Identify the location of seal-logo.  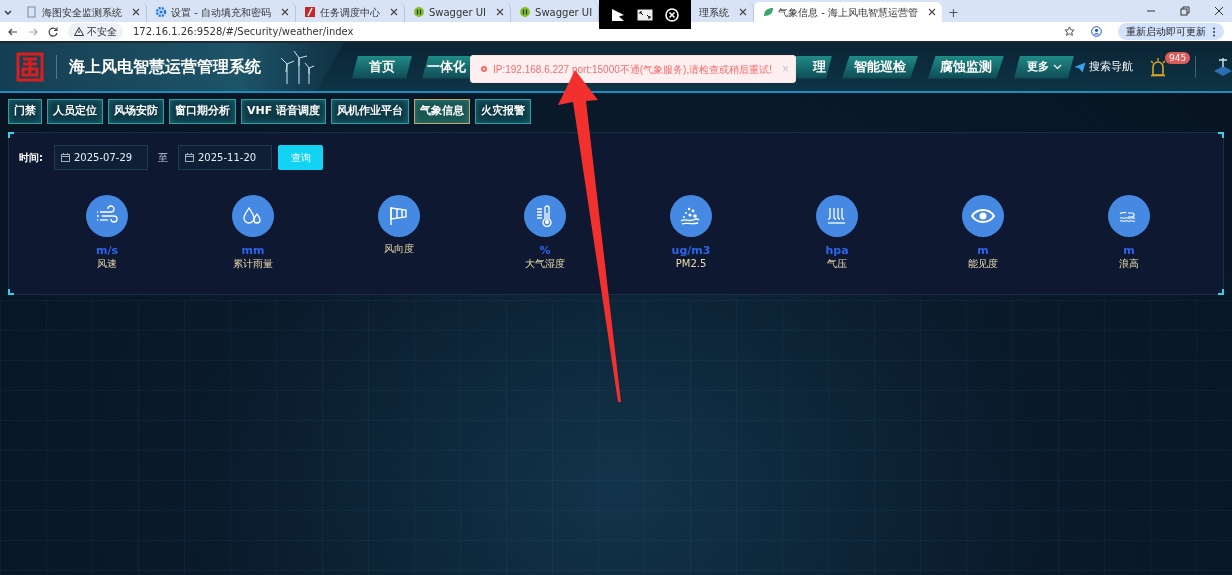
(30, 67).